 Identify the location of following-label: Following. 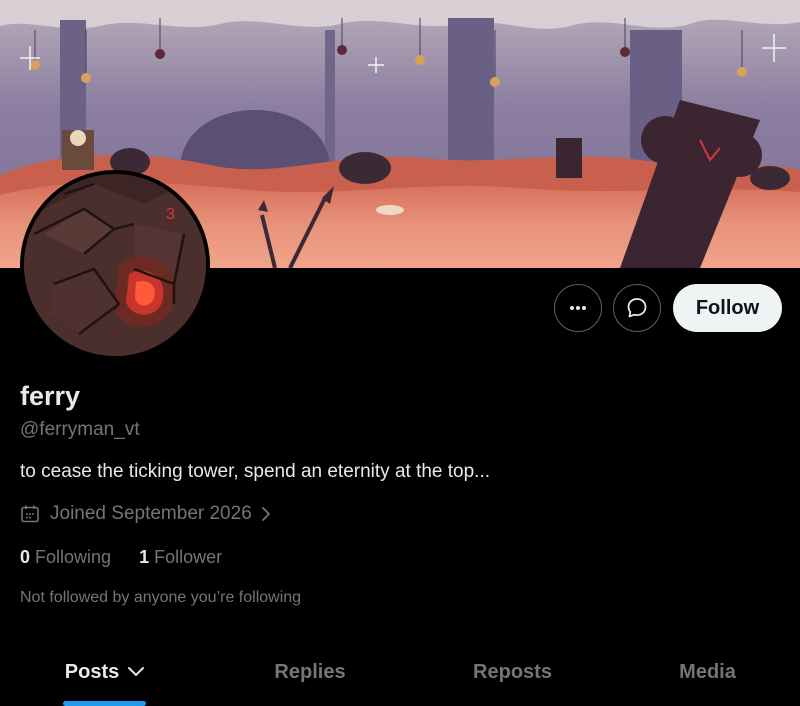
(73, 557).